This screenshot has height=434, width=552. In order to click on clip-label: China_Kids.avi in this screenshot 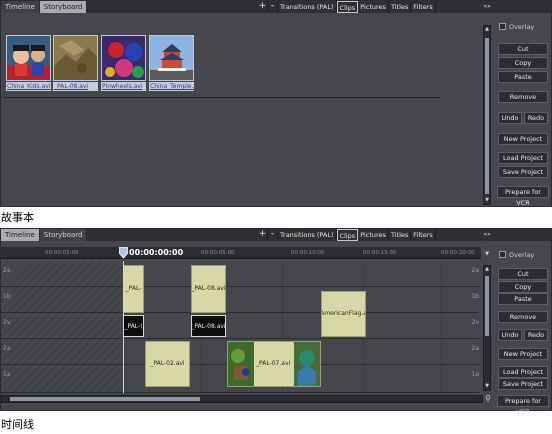, I will do `click(28, 86)`.